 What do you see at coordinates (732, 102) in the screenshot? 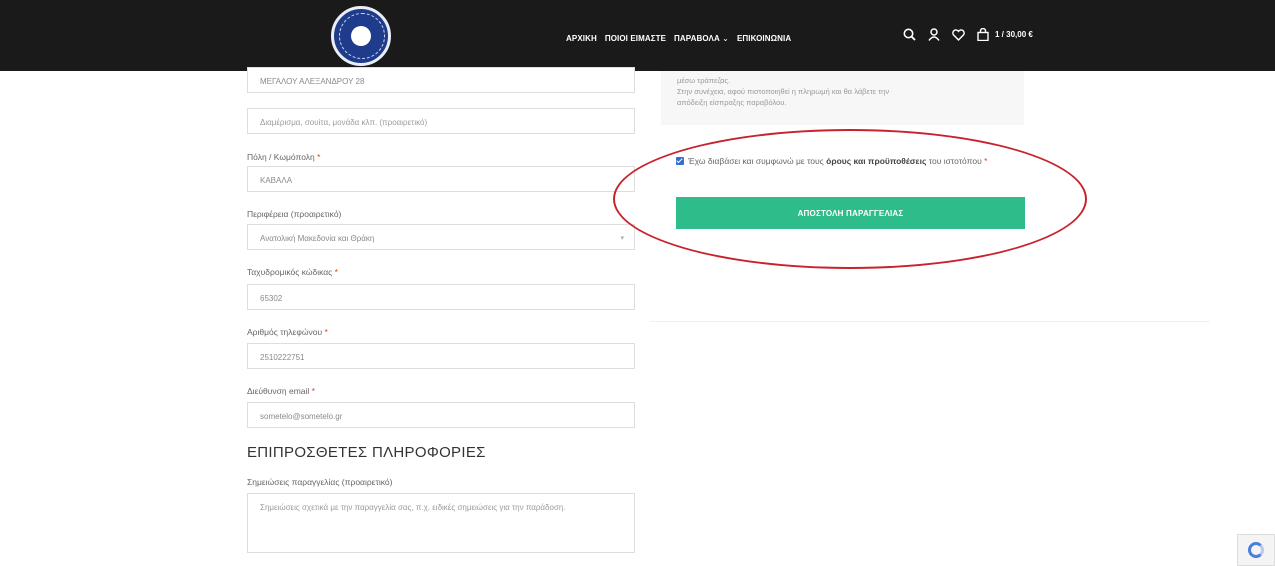
I see `payment-line: απόδειξη είσπραξης παραβόλου.` at bounding box center [732, 102].